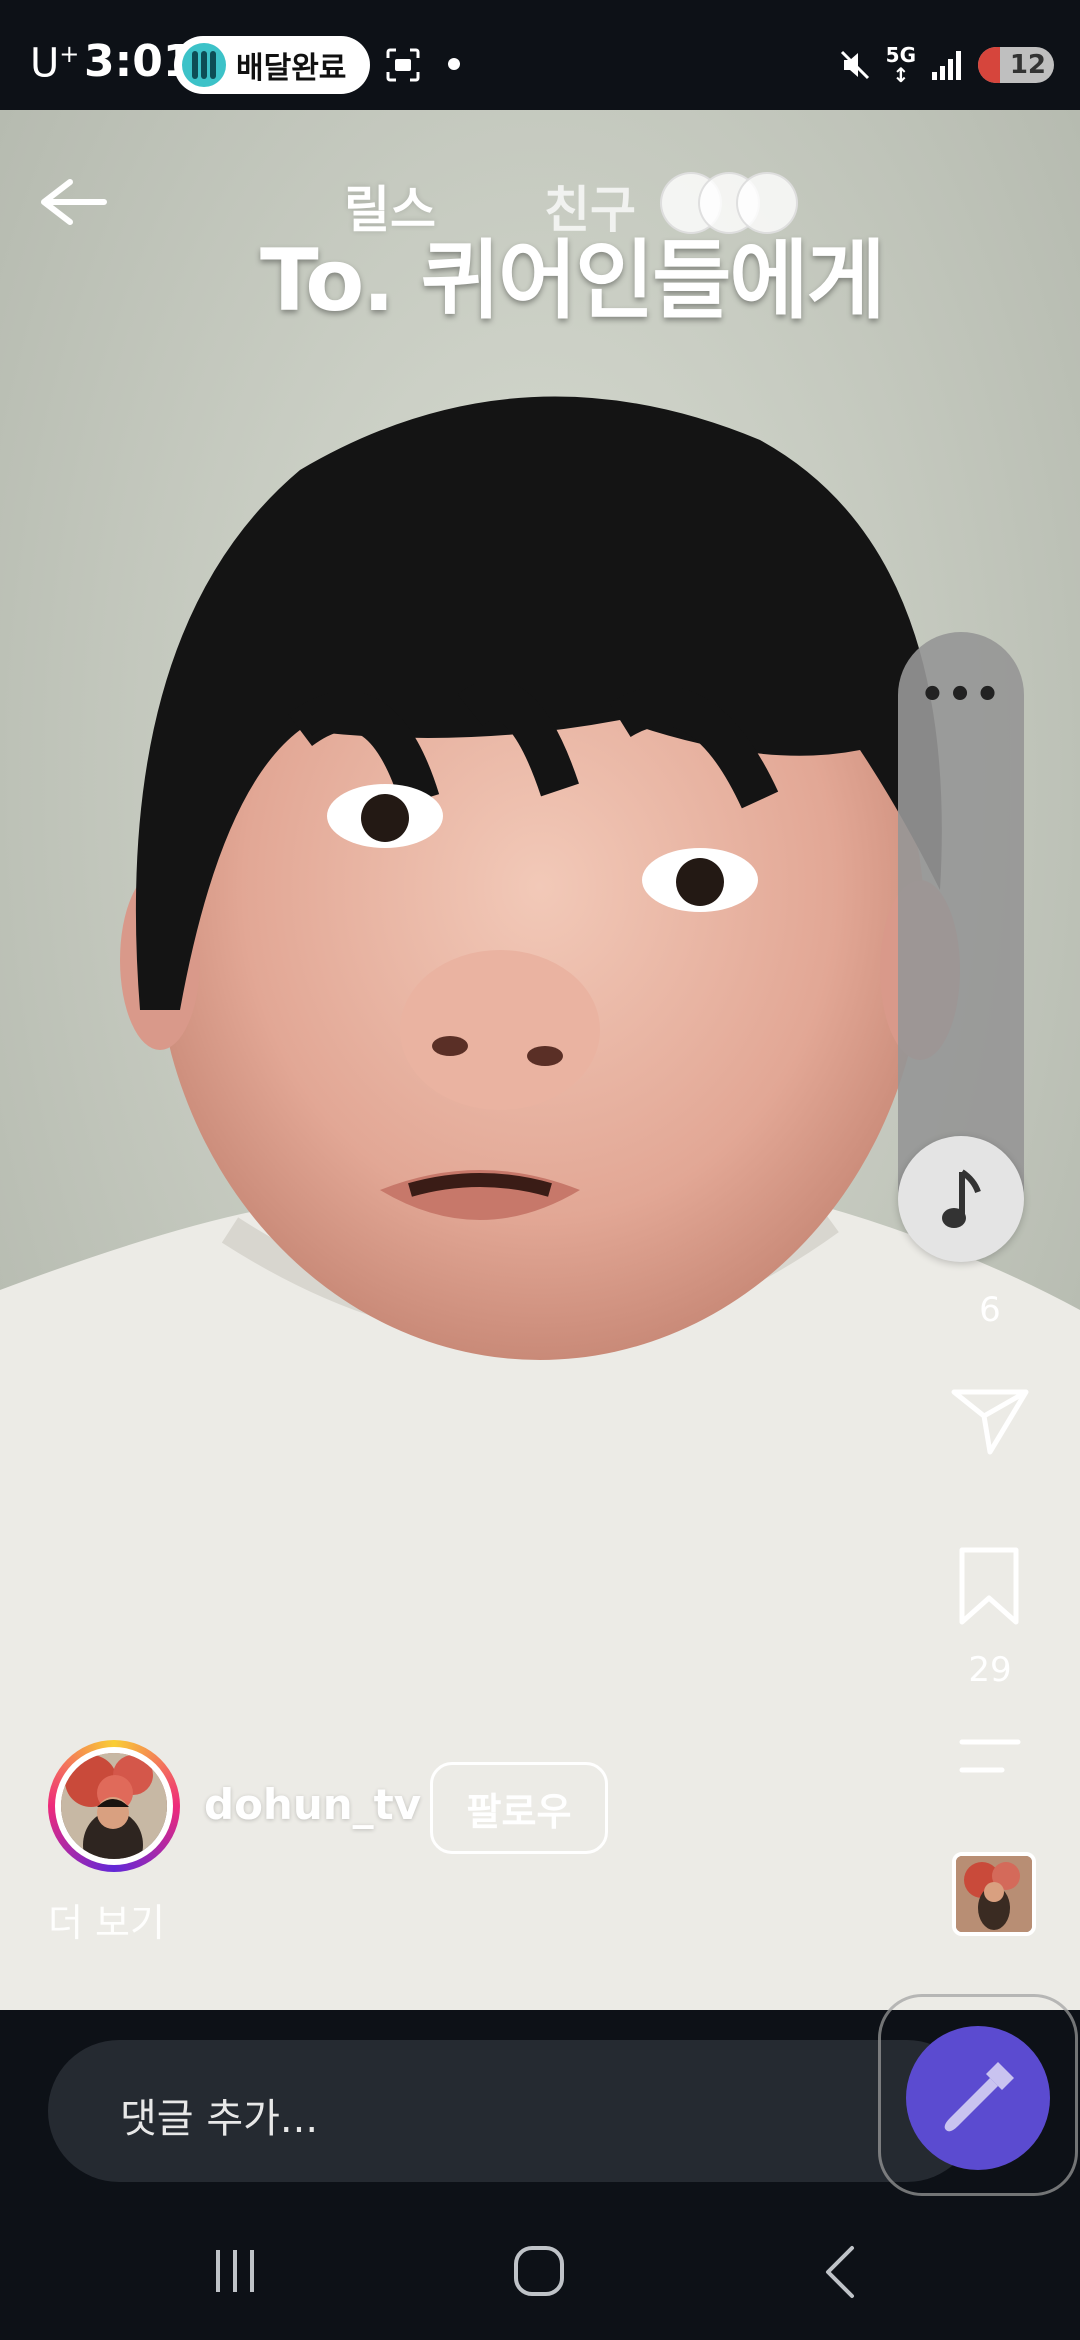  I want to click on battery-indicator: 12, so click(1016, 65).